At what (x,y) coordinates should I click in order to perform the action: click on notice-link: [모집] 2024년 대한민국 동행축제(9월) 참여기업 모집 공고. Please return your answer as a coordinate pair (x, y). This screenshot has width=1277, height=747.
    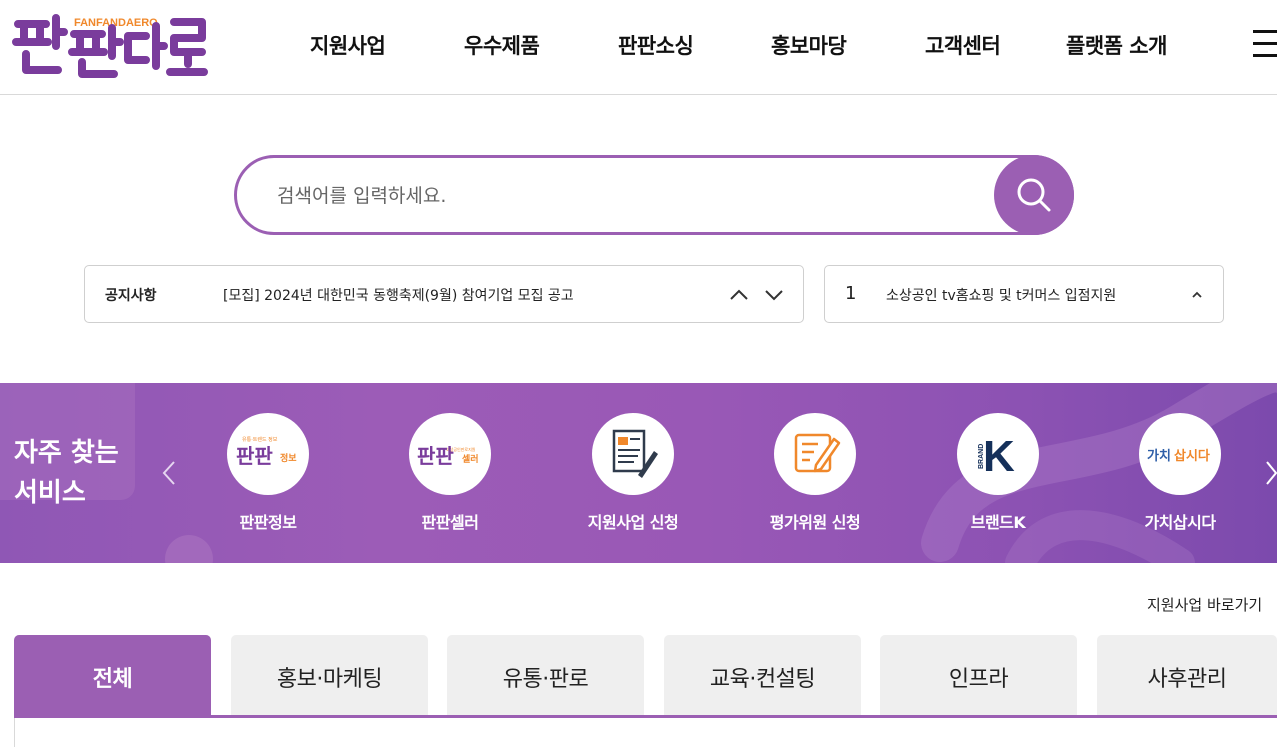
    Looking at the image, I should click on (398, 295).